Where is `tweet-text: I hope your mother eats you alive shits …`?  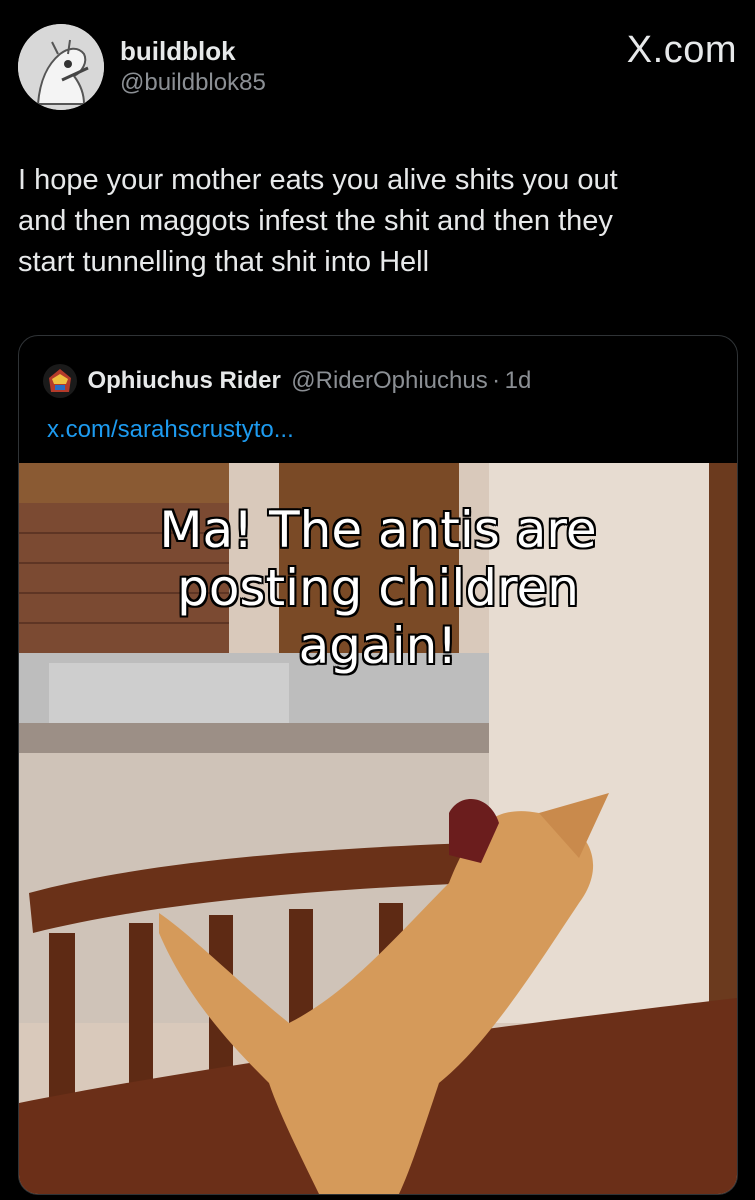
tweet-text: I hope your mother eats you alive shits … is located at coordinates (370, 221).